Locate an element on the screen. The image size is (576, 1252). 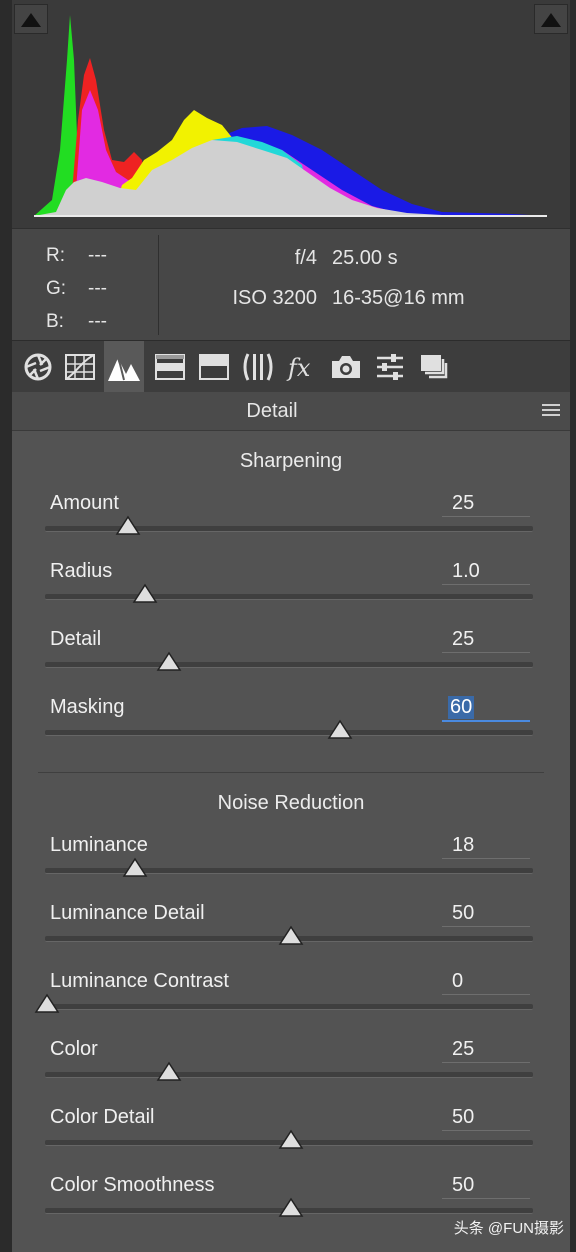
masking-control: Masking 60 is located at coordinates (291, 730).